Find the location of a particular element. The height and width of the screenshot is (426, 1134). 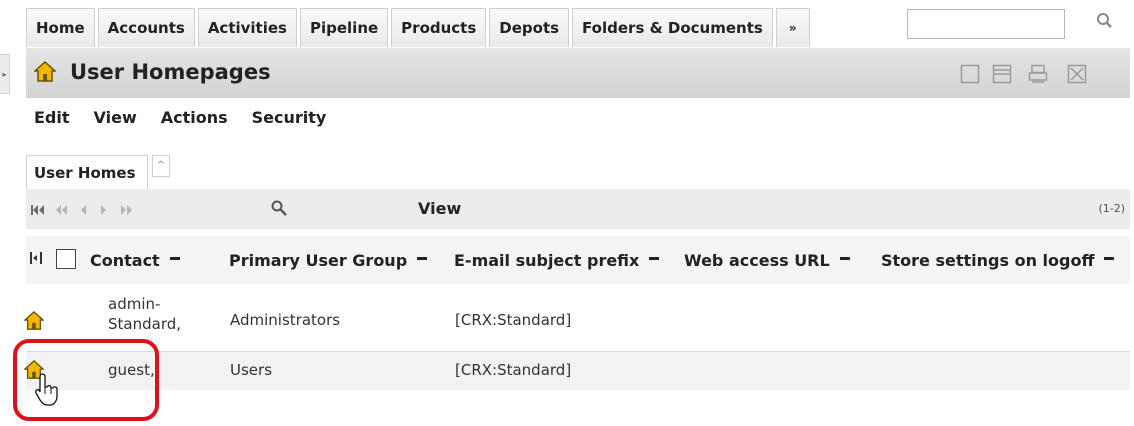

column-header-web-access-url: Web access URL is located at coordinates (767, 260).